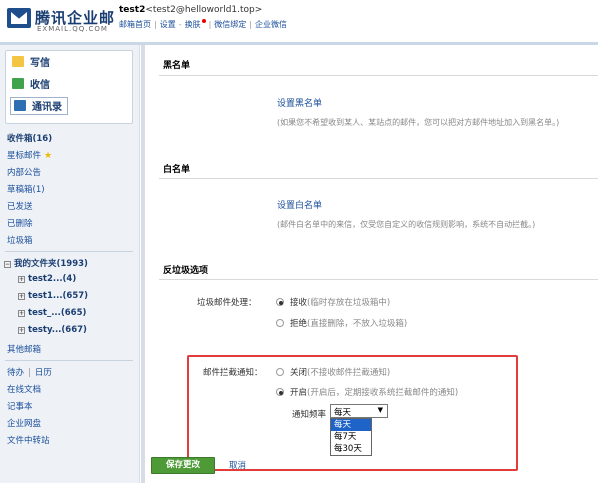 This screenshot has width=598, height=483. I want to click on receive-label: 收信, so click(40, 85).